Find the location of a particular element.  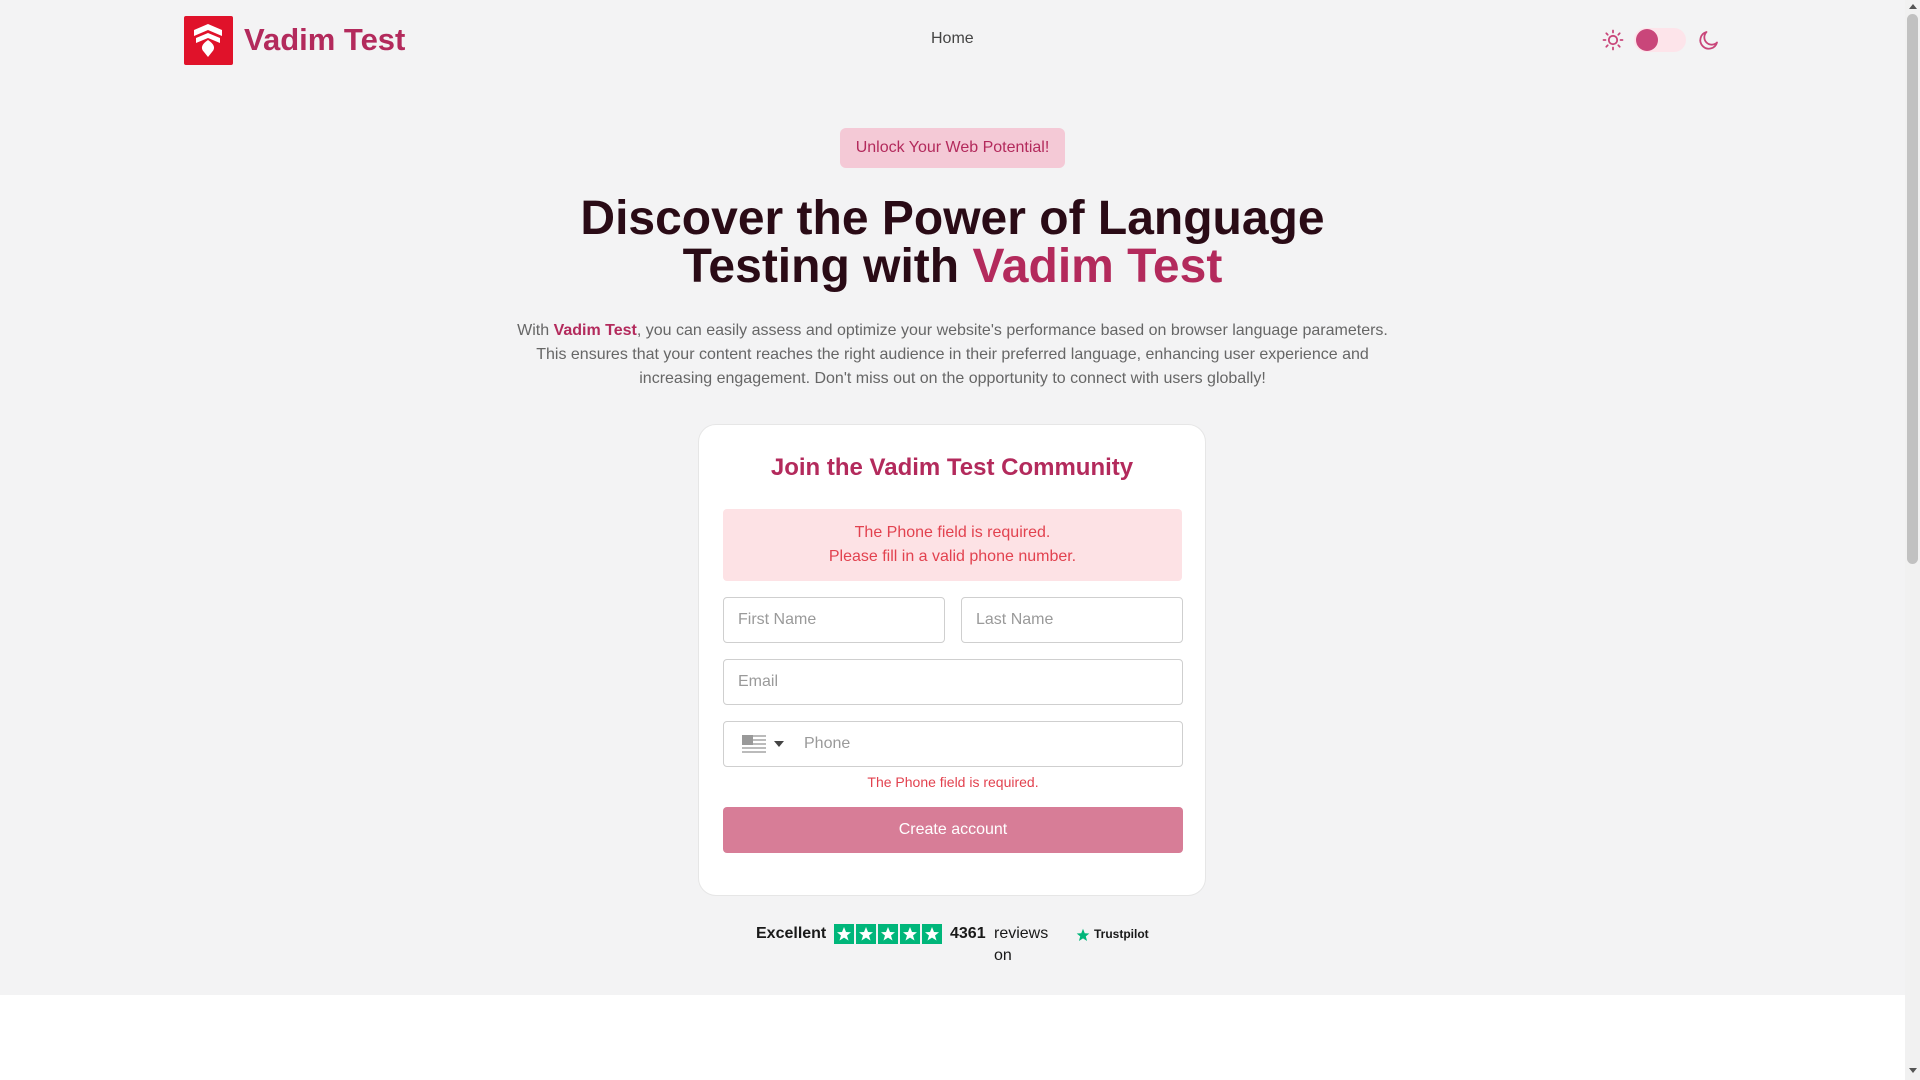

error-alert-line2: Please fill in a valid phone number. is located at coordinates (952, 556).